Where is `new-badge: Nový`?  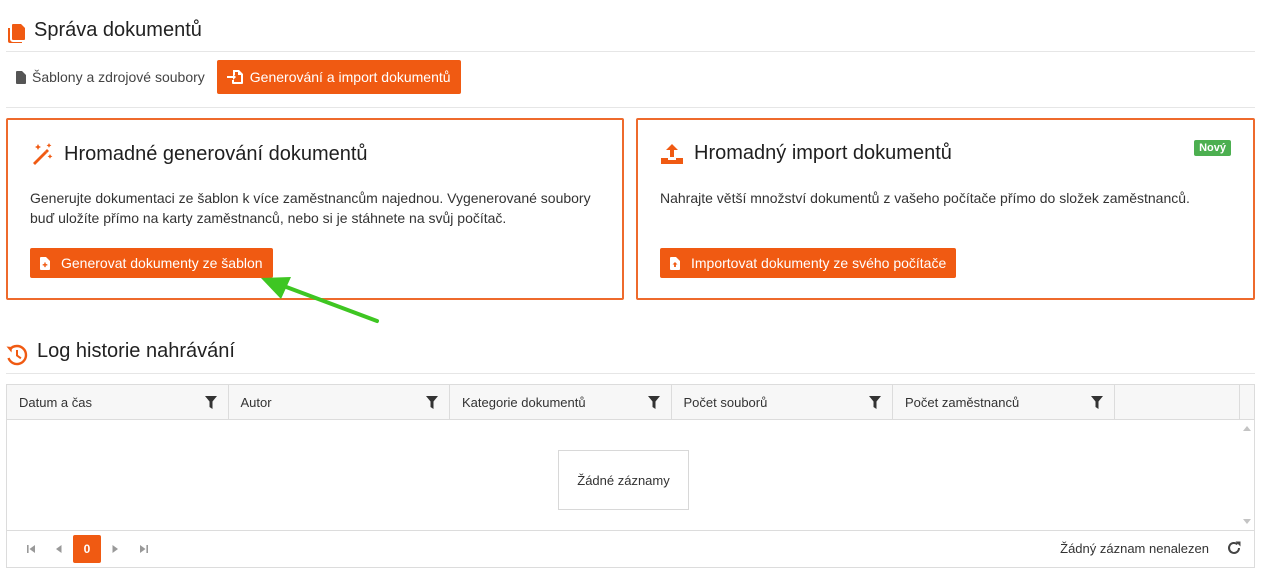
new-badge: Nový is located at coordinates (1212, 148).